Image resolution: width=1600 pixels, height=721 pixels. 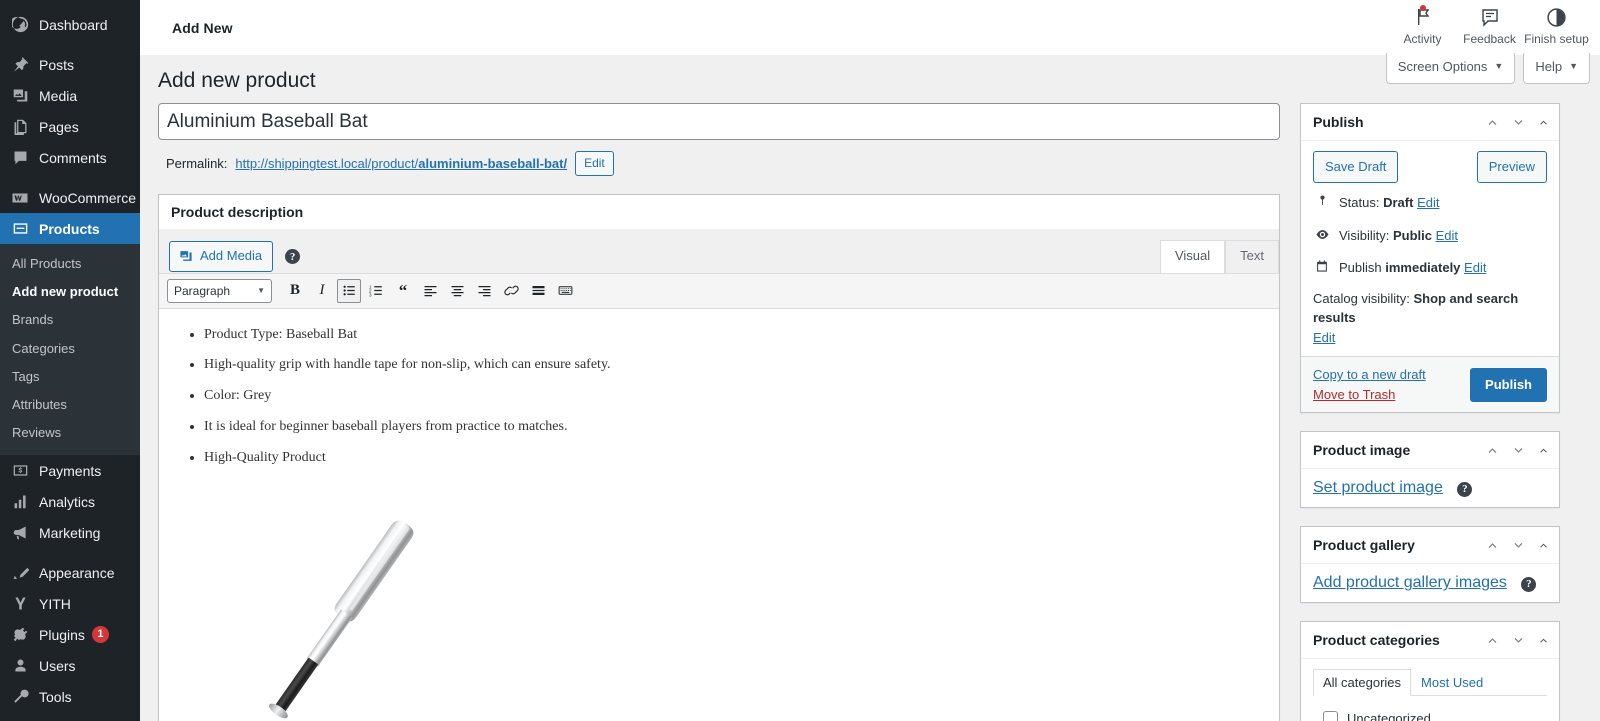 What do you see at coordinates (1450, 68) in the screenshot?
I see `screen-options-button: Screen Options ▼` at bounding box center [1450, 68].